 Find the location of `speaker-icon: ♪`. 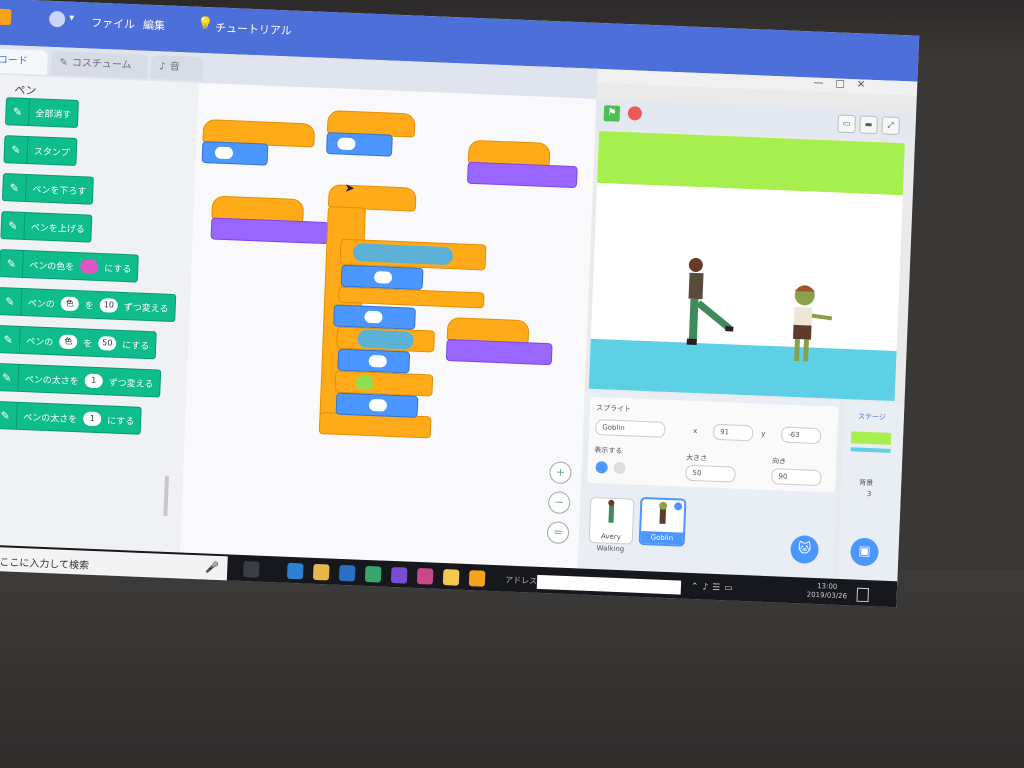

speaker-icon: ♪ is located at coordinates (162, 67).